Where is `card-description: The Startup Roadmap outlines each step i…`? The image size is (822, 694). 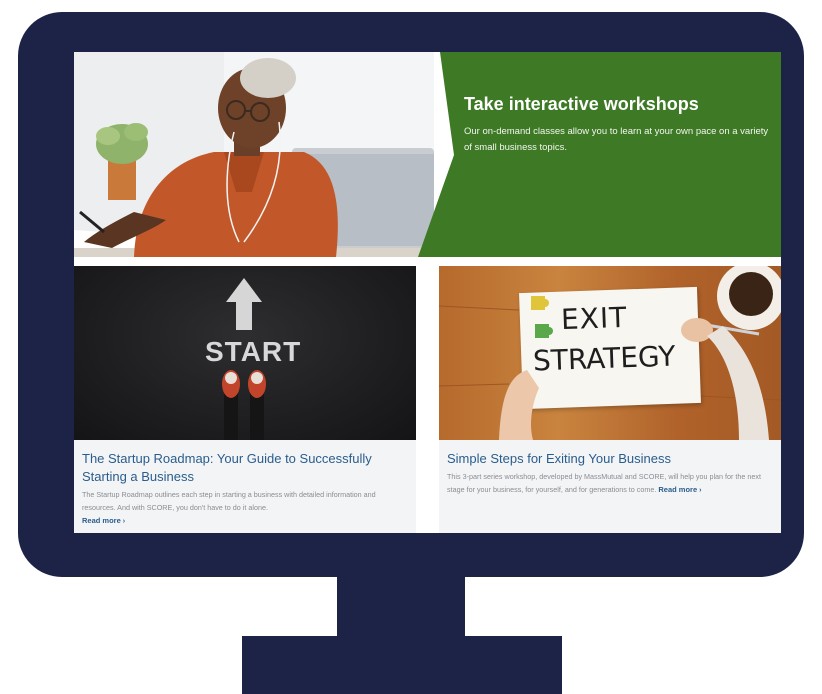 card-description: The Startup Roadmap outlines each step i… is located at coordinates (229, 501).